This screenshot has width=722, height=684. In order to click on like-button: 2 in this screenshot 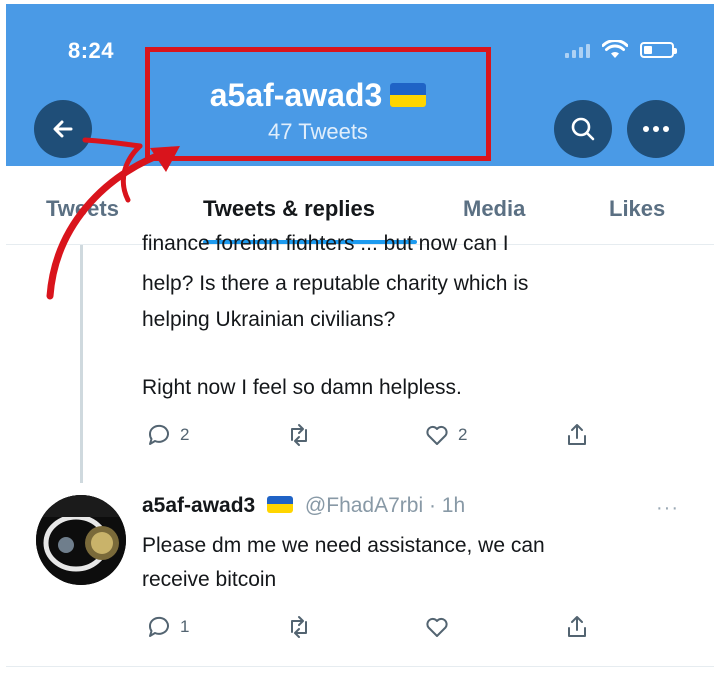, I will do `click(445, 435)`.